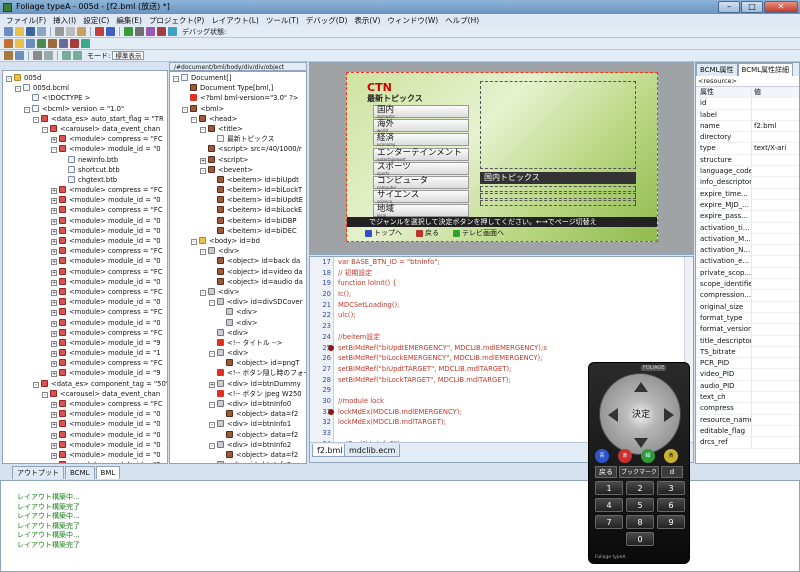 This screenshot has height=572, width=800. What do you see at coordinates (609, 522) in the screenshot?
I see `number-button-7: 7` at bounding box center [609, 522].